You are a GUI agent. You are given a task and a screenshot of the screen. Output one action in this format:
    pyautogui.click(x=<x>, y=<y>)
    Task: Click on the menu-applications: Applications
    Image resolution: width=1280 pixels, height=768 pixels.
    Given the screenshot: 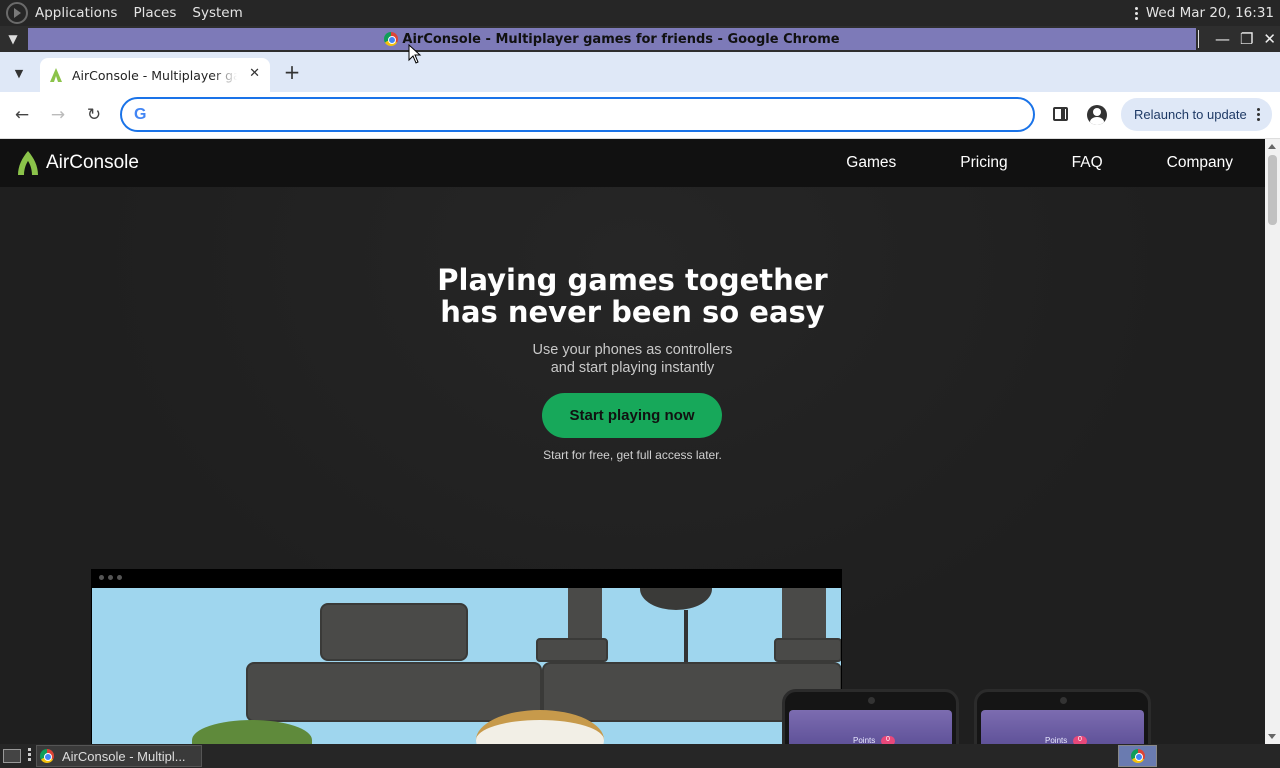 What is the action you would take?
    pyautogui.click(x=76, y=13)
    